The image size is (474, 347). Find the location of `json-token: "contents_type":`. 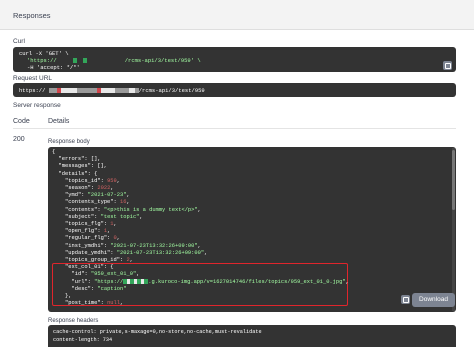

json-token: "contents_type": is located at coordinates (92, 202).